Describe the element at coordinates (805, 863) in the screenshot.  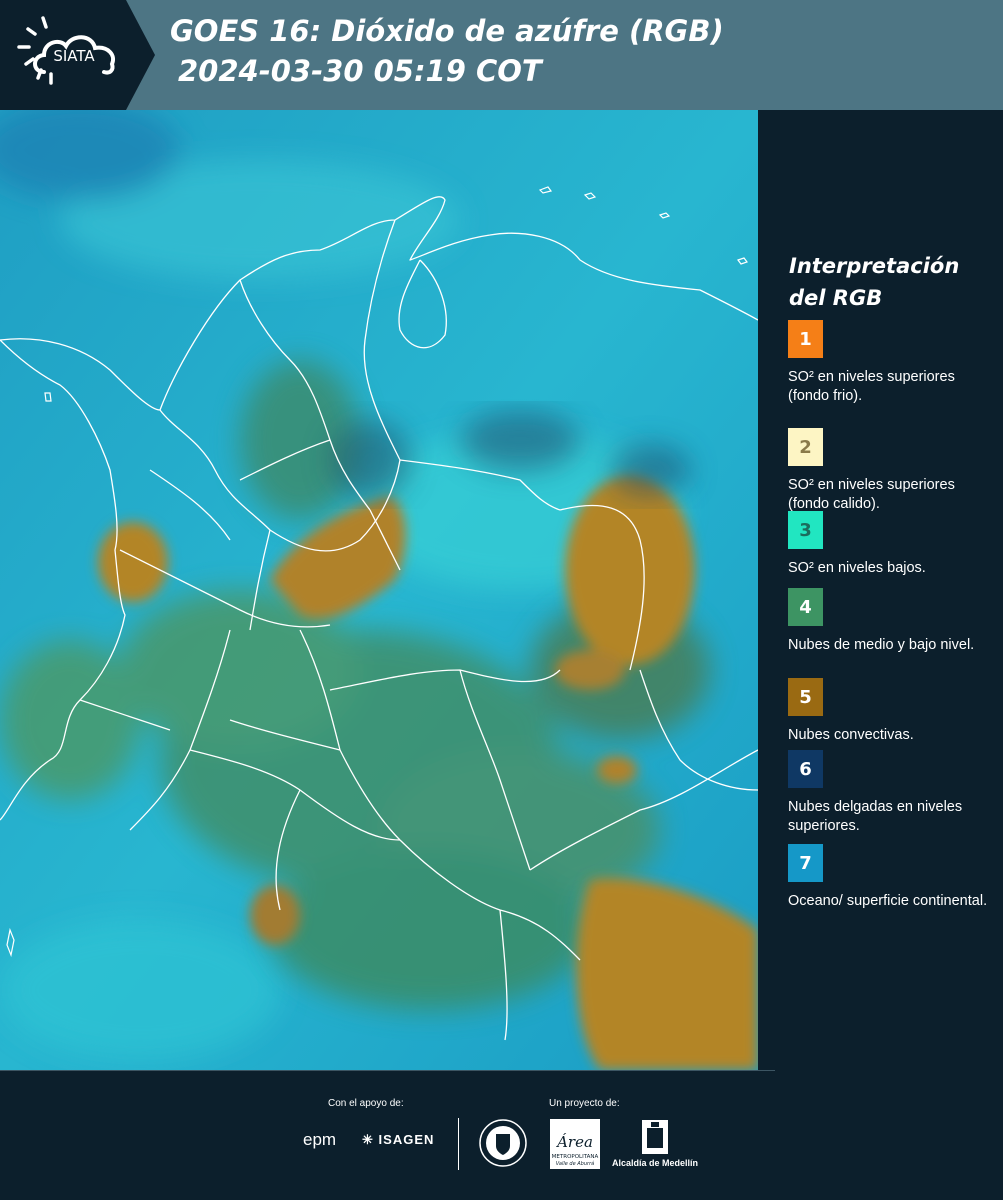
I see `legend-swatch: 7` at that location.